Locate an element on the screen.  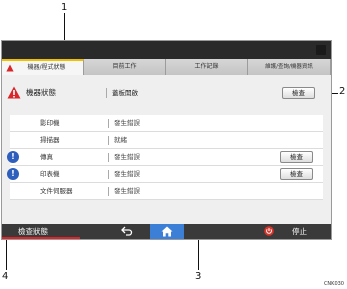
tab-job-history: 工作記錄 is located at coordinates (207, 67).